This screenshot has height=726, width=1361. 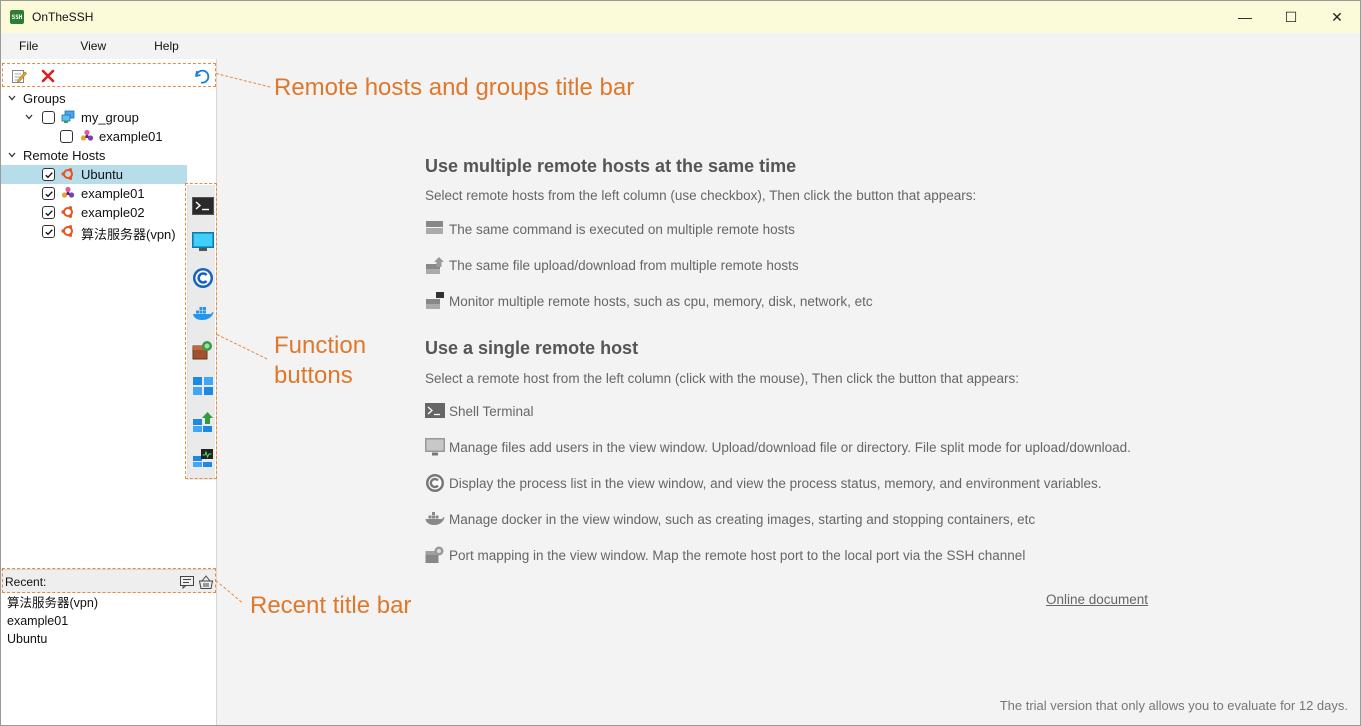 What do you see at coordinates (435, 519) in the screenshot?
I see `docker-icon` at bounding box center [435, 519].